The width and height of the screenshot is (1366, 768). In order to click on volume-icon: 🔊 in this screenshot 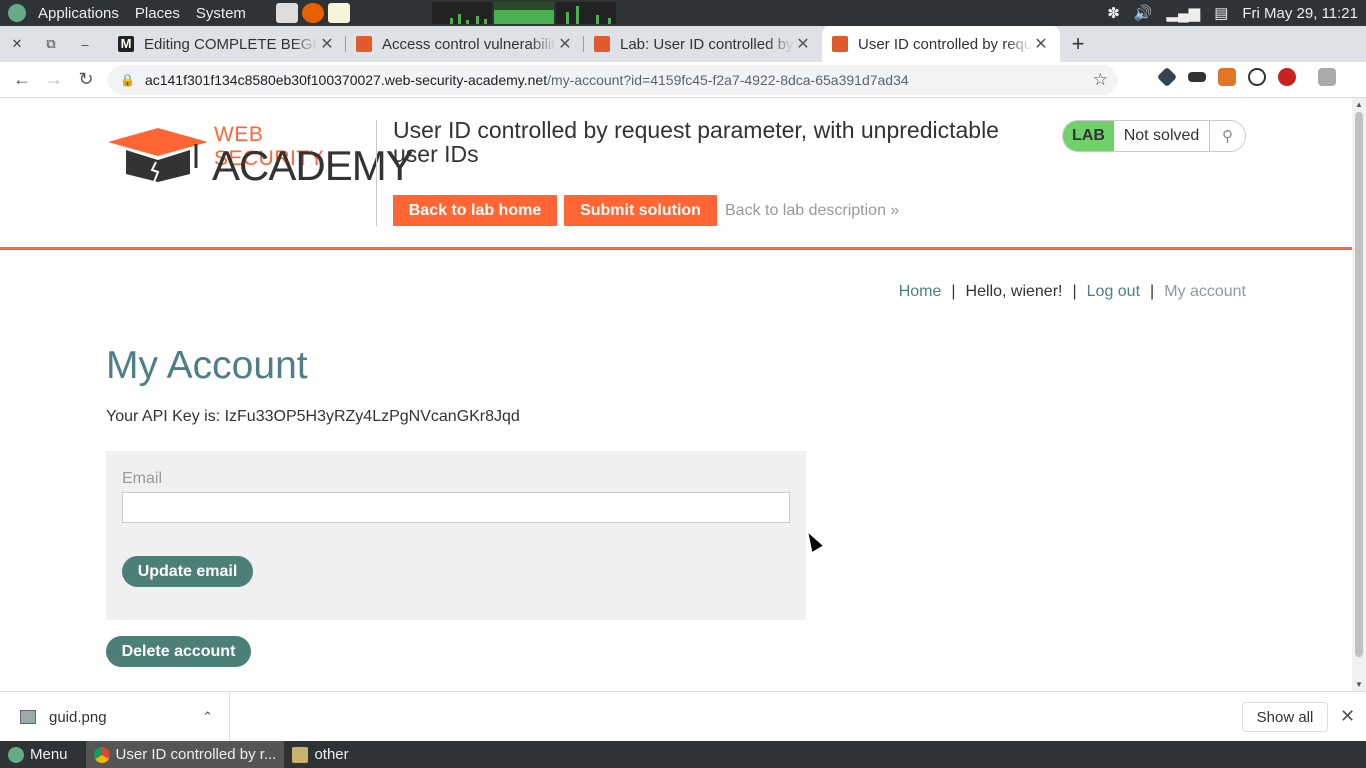, I will do `click(1143, 13)`.